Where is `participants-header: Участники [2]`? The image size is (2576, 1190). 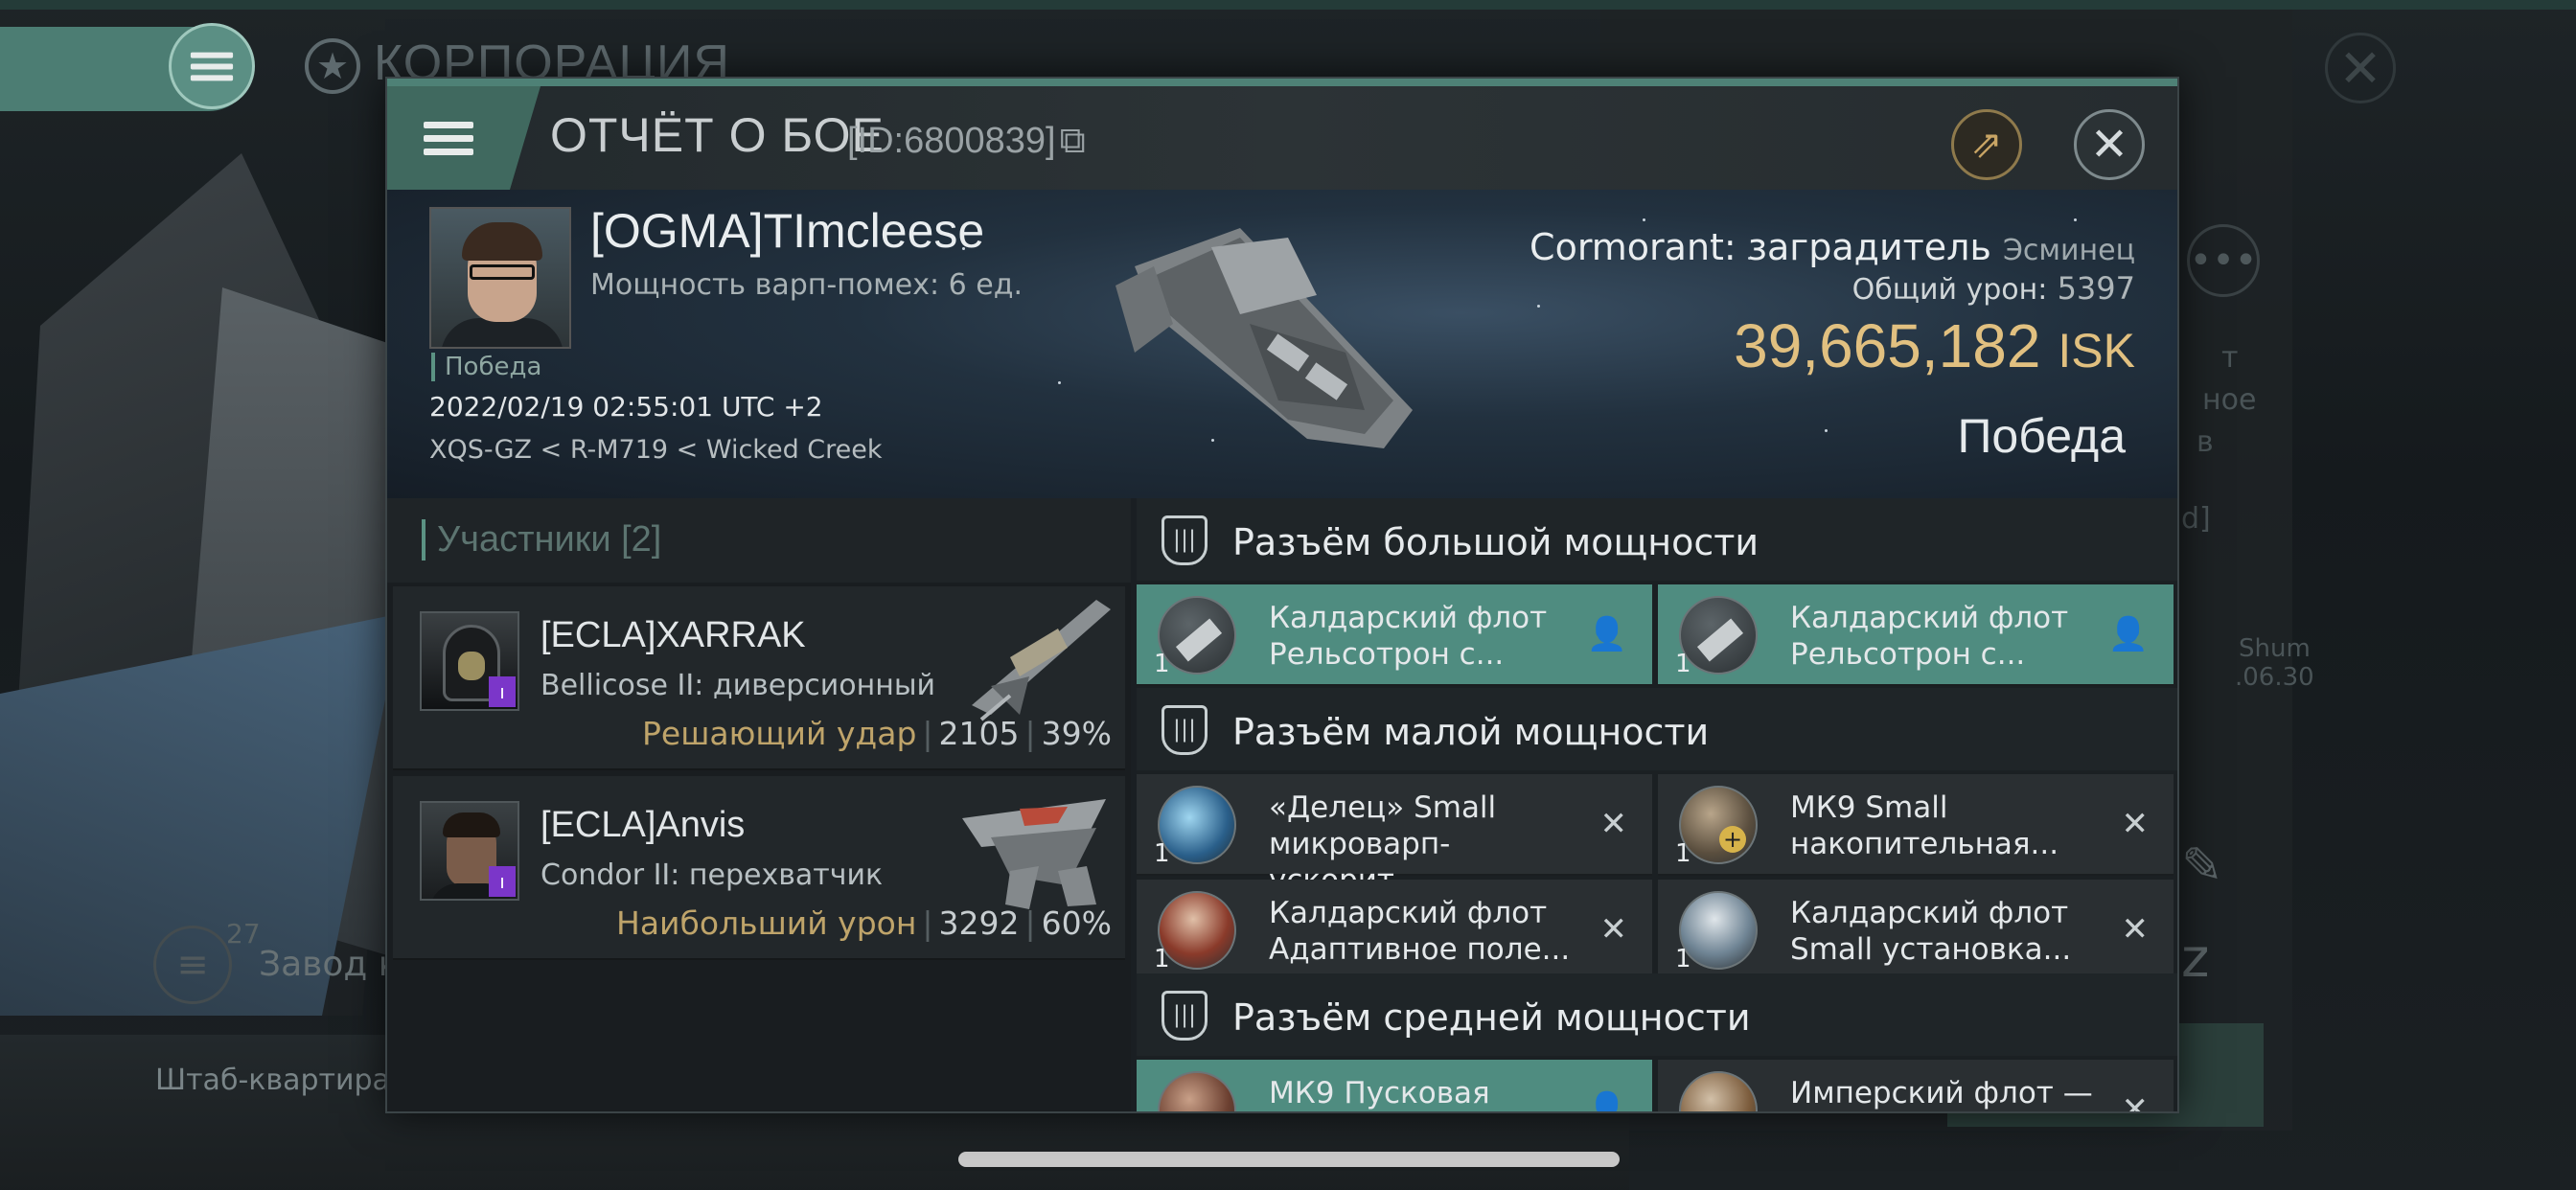 participants-header: Участники [2] is located at coordinates (759, 541).